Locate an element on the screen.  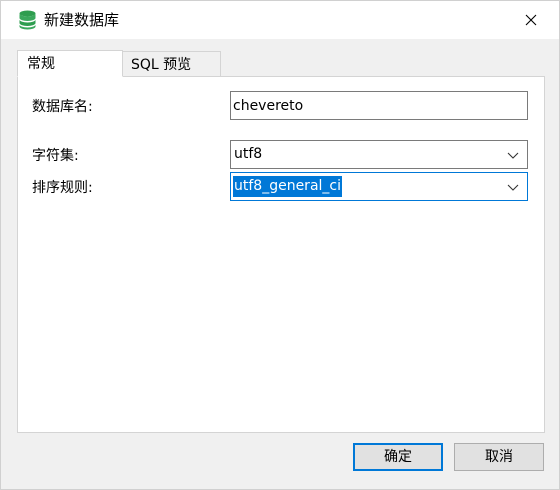
tab-strip: 常规 SQL 预览 is located at coordinates (281, 63).